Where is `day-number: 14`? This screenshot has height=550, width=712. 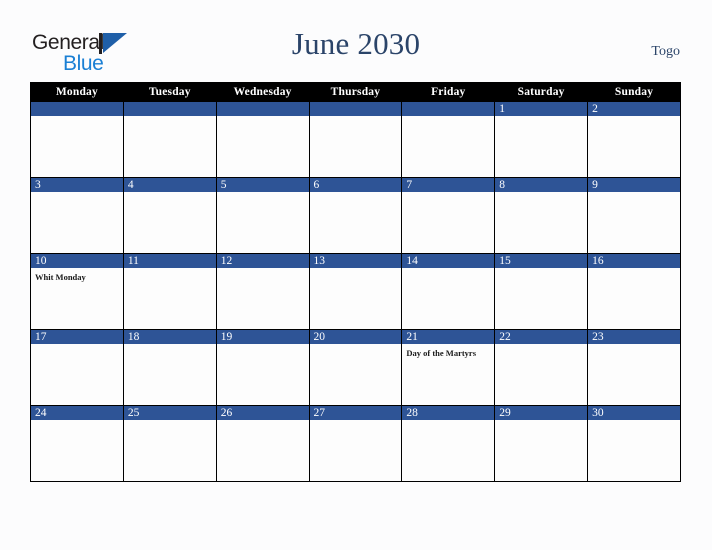 day-number: 14 is located at coordinates (448, 261).